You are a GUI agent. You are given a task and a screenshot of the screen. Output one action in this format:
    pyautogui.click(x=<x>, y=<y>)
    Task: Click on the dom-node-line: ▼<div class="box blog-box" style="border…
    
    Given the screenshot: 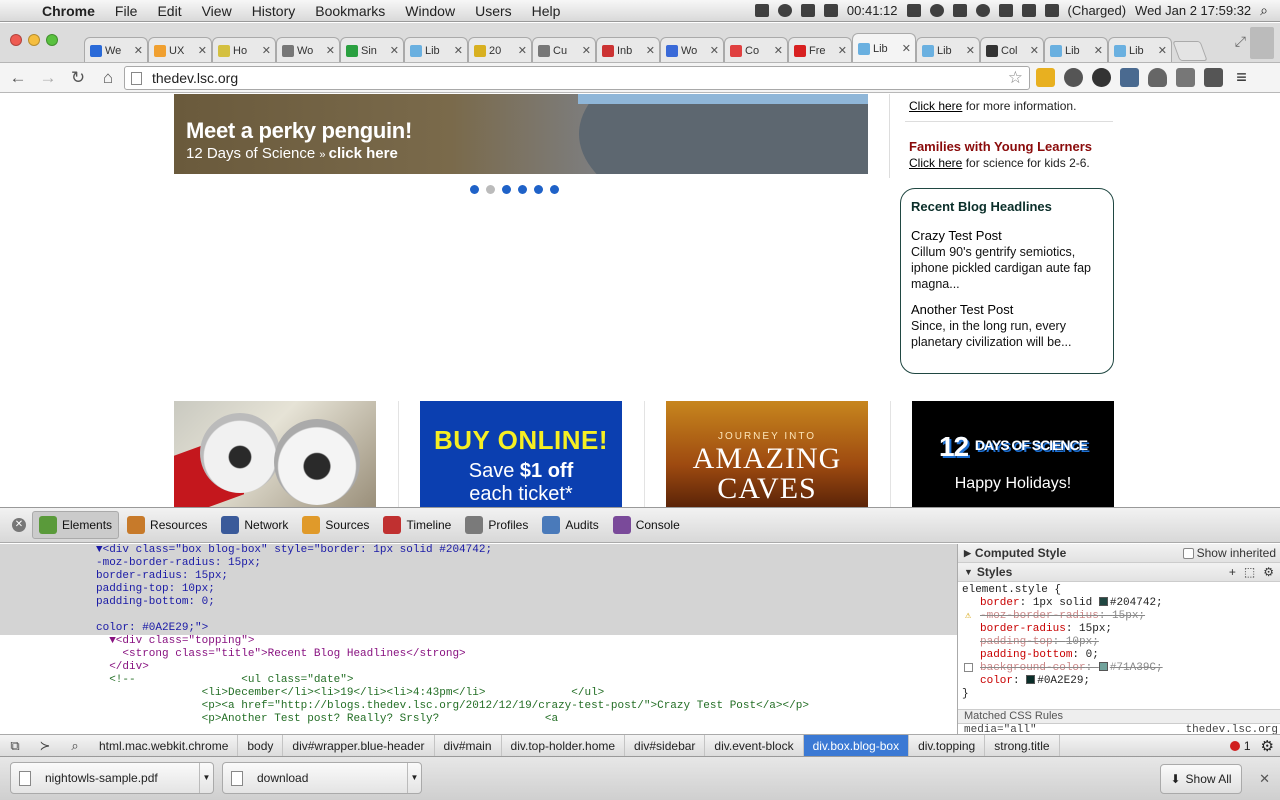 What is the action you would take?
    pyautogui.click(x=478, y=550)
    